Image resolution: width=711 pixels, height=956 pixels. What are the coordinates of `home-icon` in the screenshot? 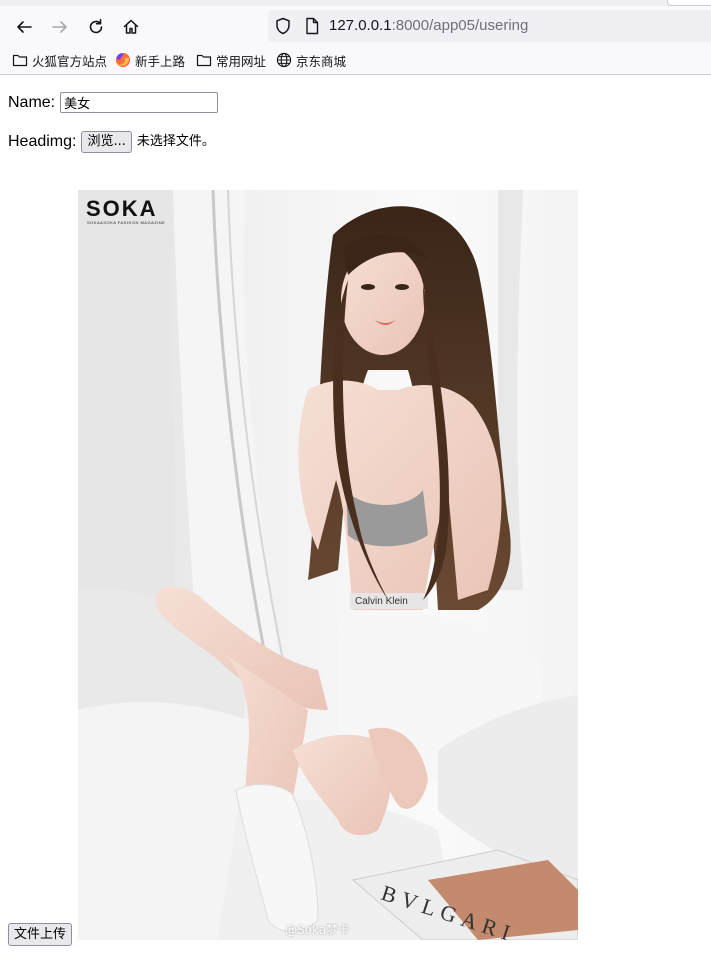 It's located at (131, 26).